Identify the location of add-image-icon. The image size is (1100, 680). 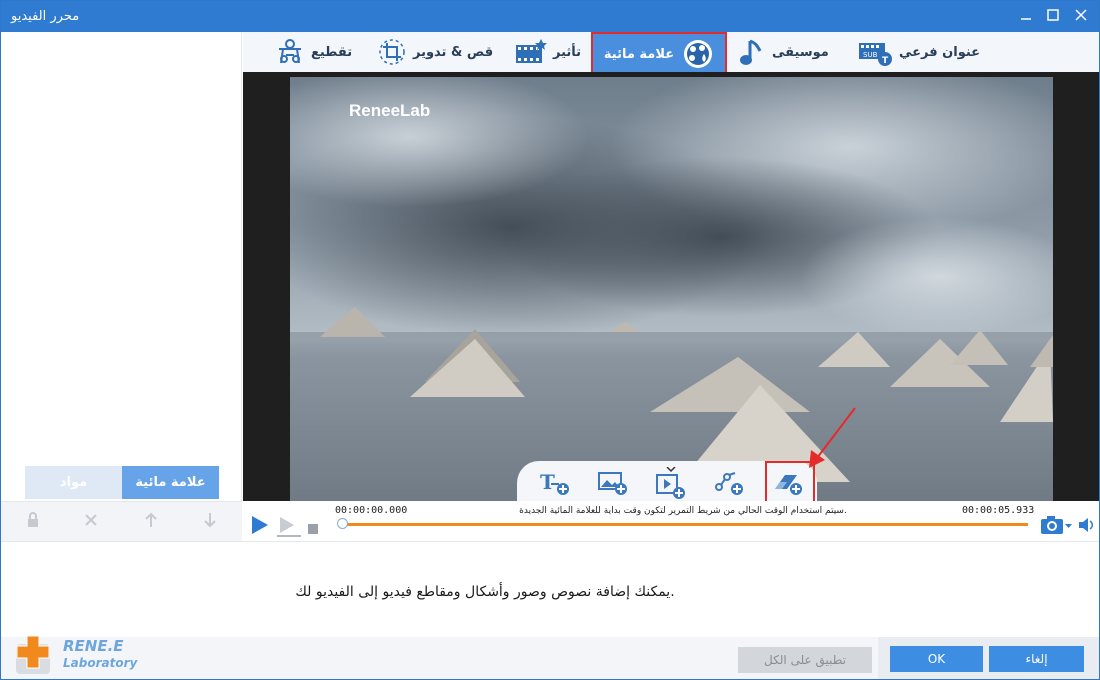
(612, 483).